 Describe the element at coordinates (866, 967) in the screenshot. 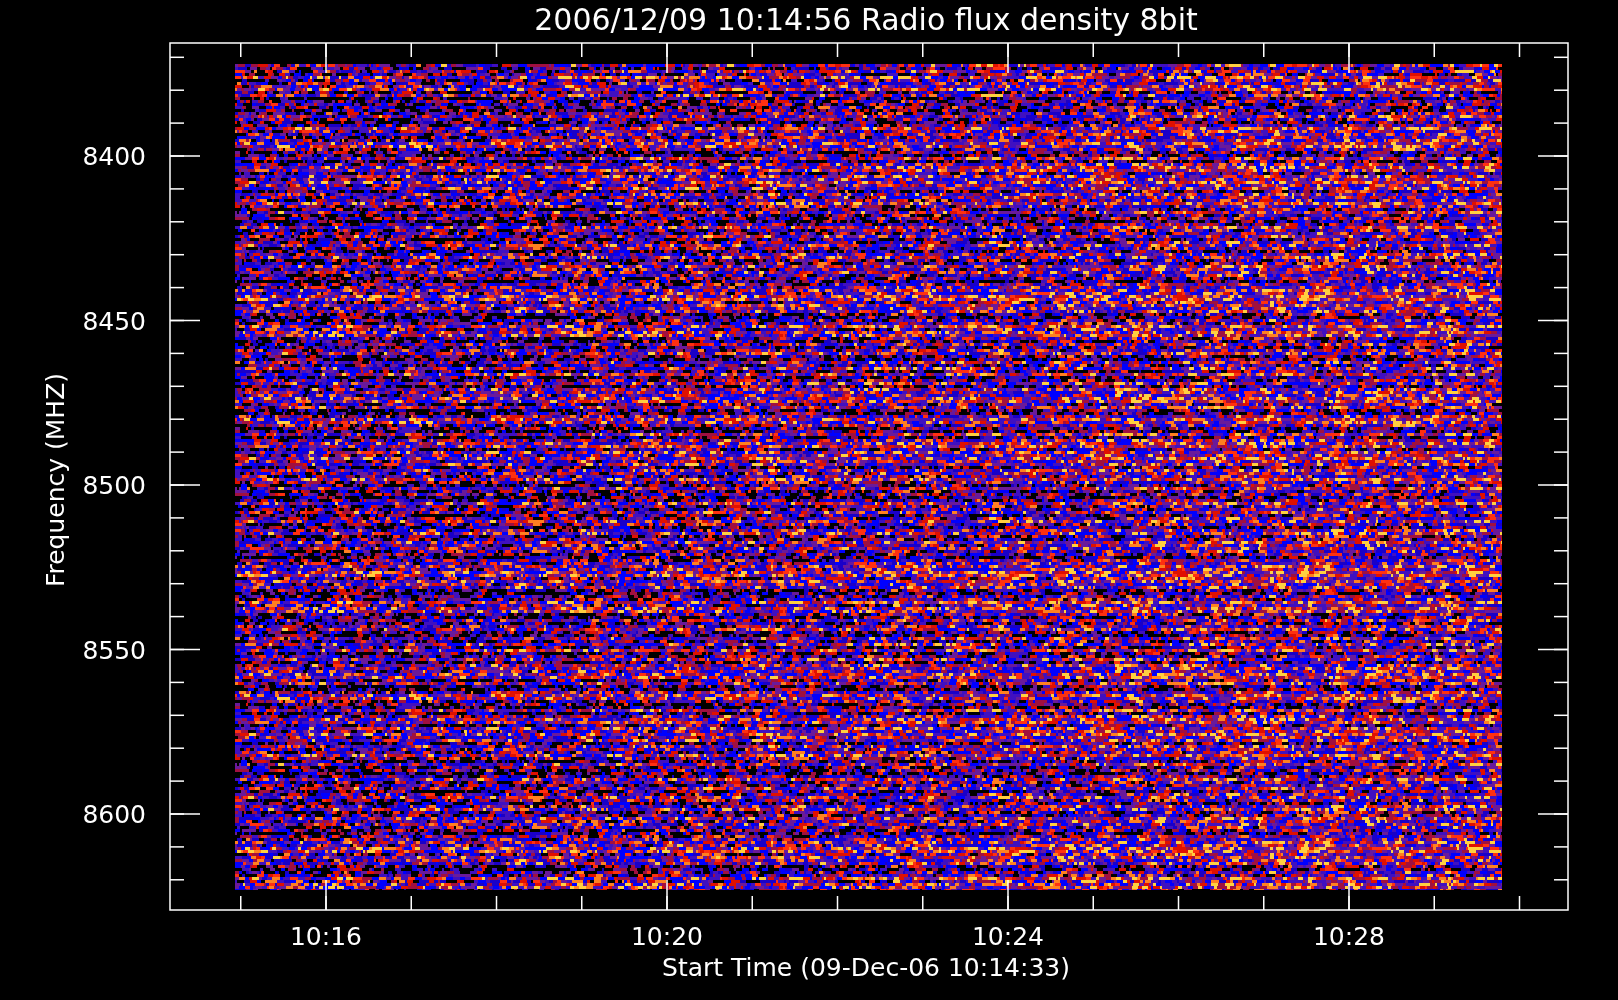

I see `x-axis-label: Start Time (09-Dec-06 10:14:33)` at that location.